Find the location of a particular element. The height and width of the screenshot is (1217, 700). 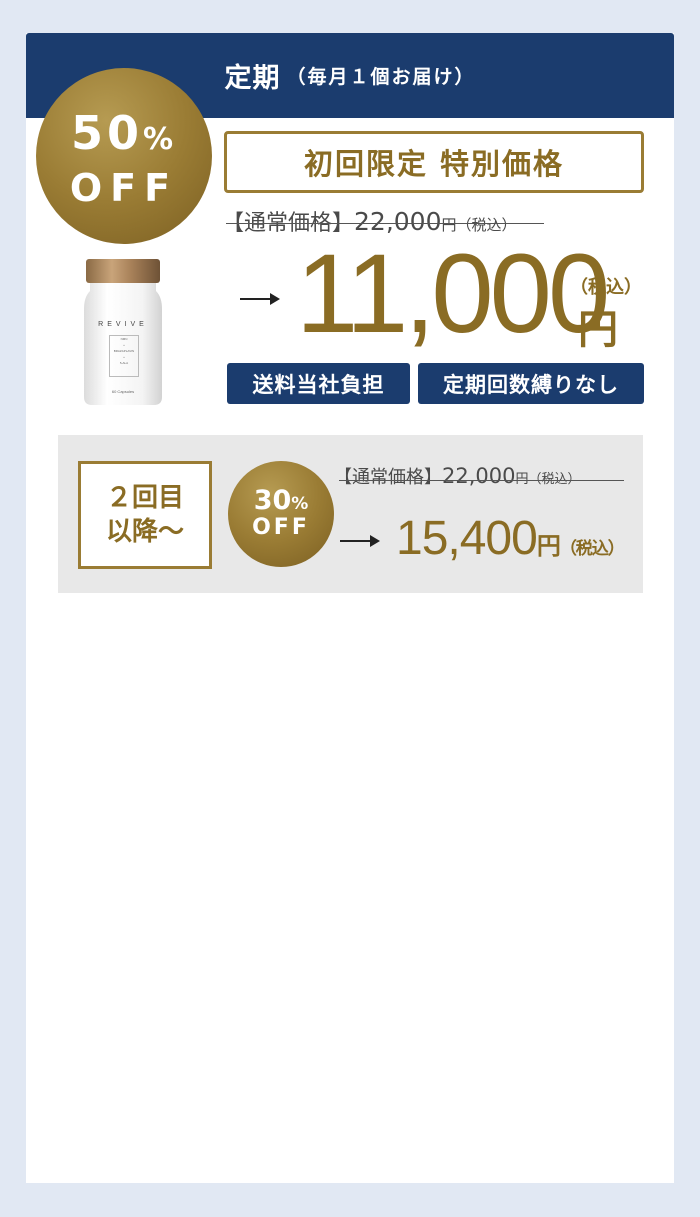

bottle-icon is located at coordinates (123, 332).